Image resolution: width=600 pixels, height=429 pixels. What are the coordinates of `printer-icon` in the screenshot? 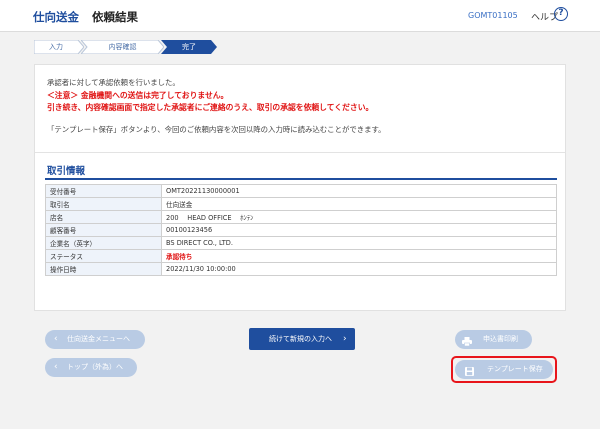 It's located at (467, 341).